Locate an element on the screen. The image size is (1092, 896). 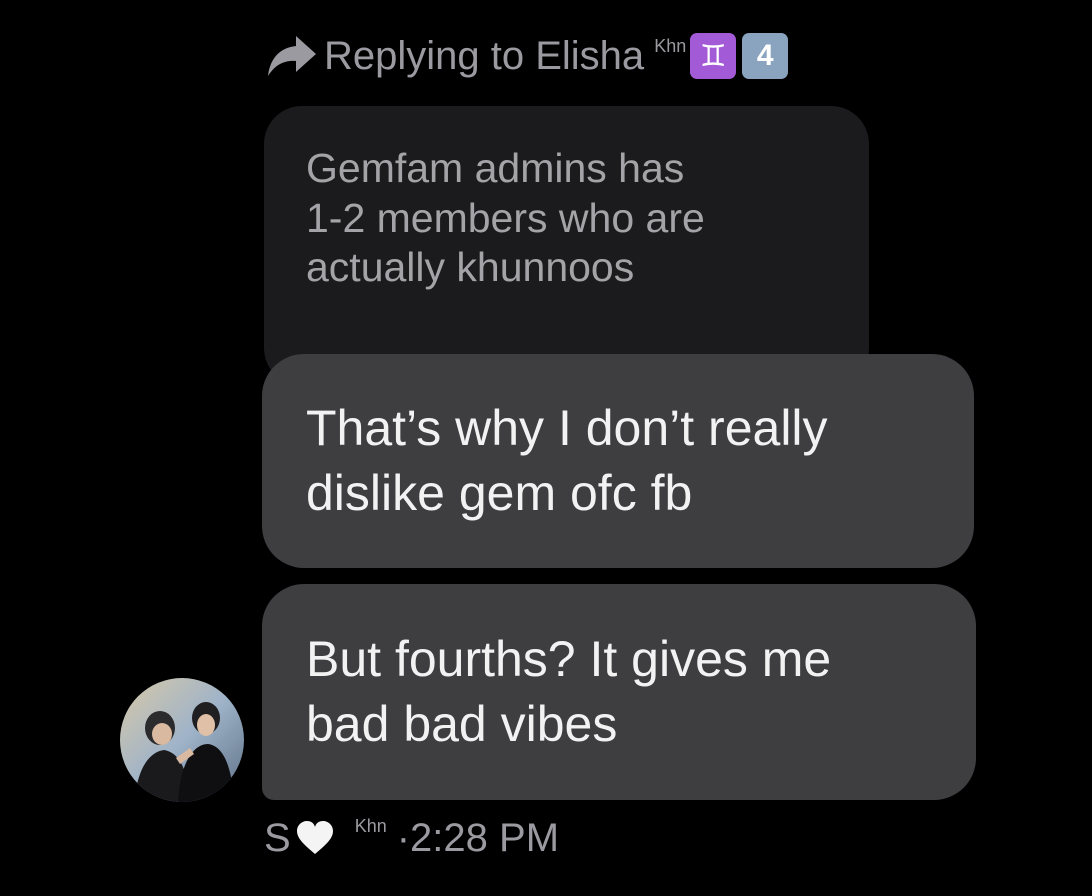
reply-superscript: Khn is located at coordinates (670, 46).